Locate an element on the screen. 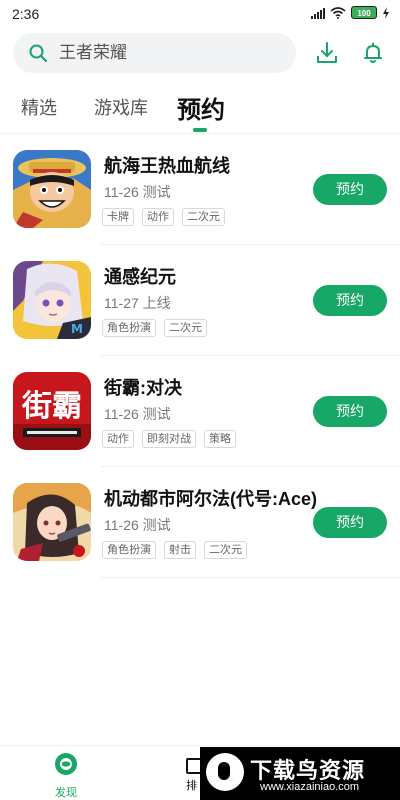  watermark: 下载鸟资源 www.xiazainiao.com is located at coordinates (300, 773).